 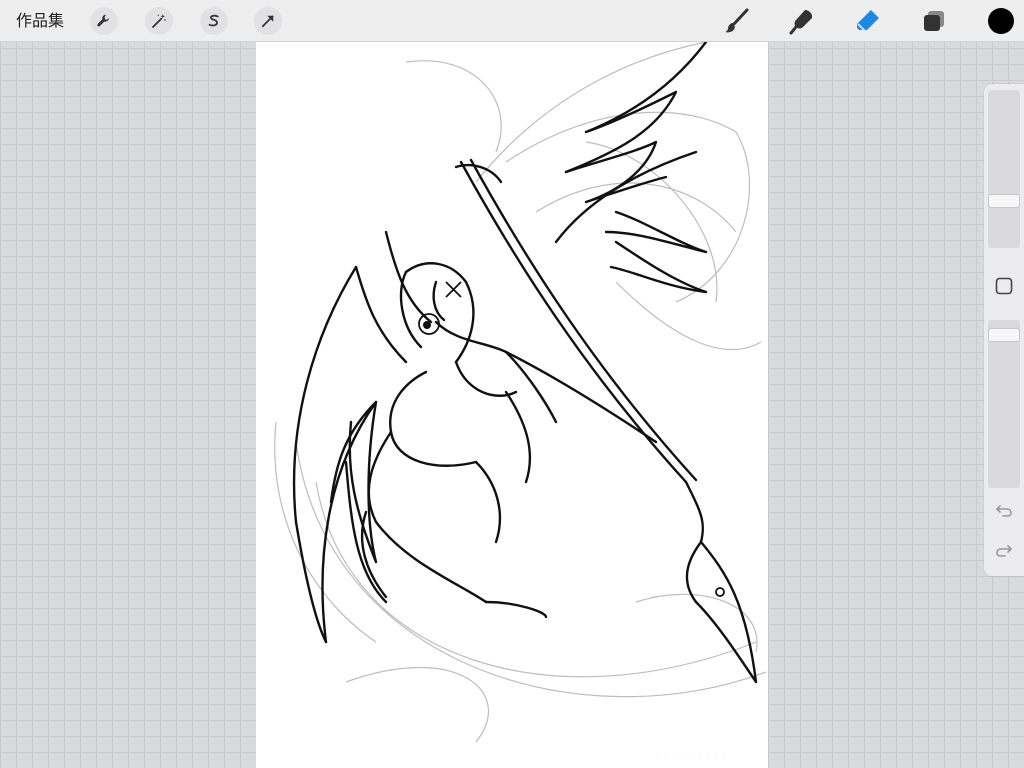 I want to click on square-icon, so click(x=1004, y=286).